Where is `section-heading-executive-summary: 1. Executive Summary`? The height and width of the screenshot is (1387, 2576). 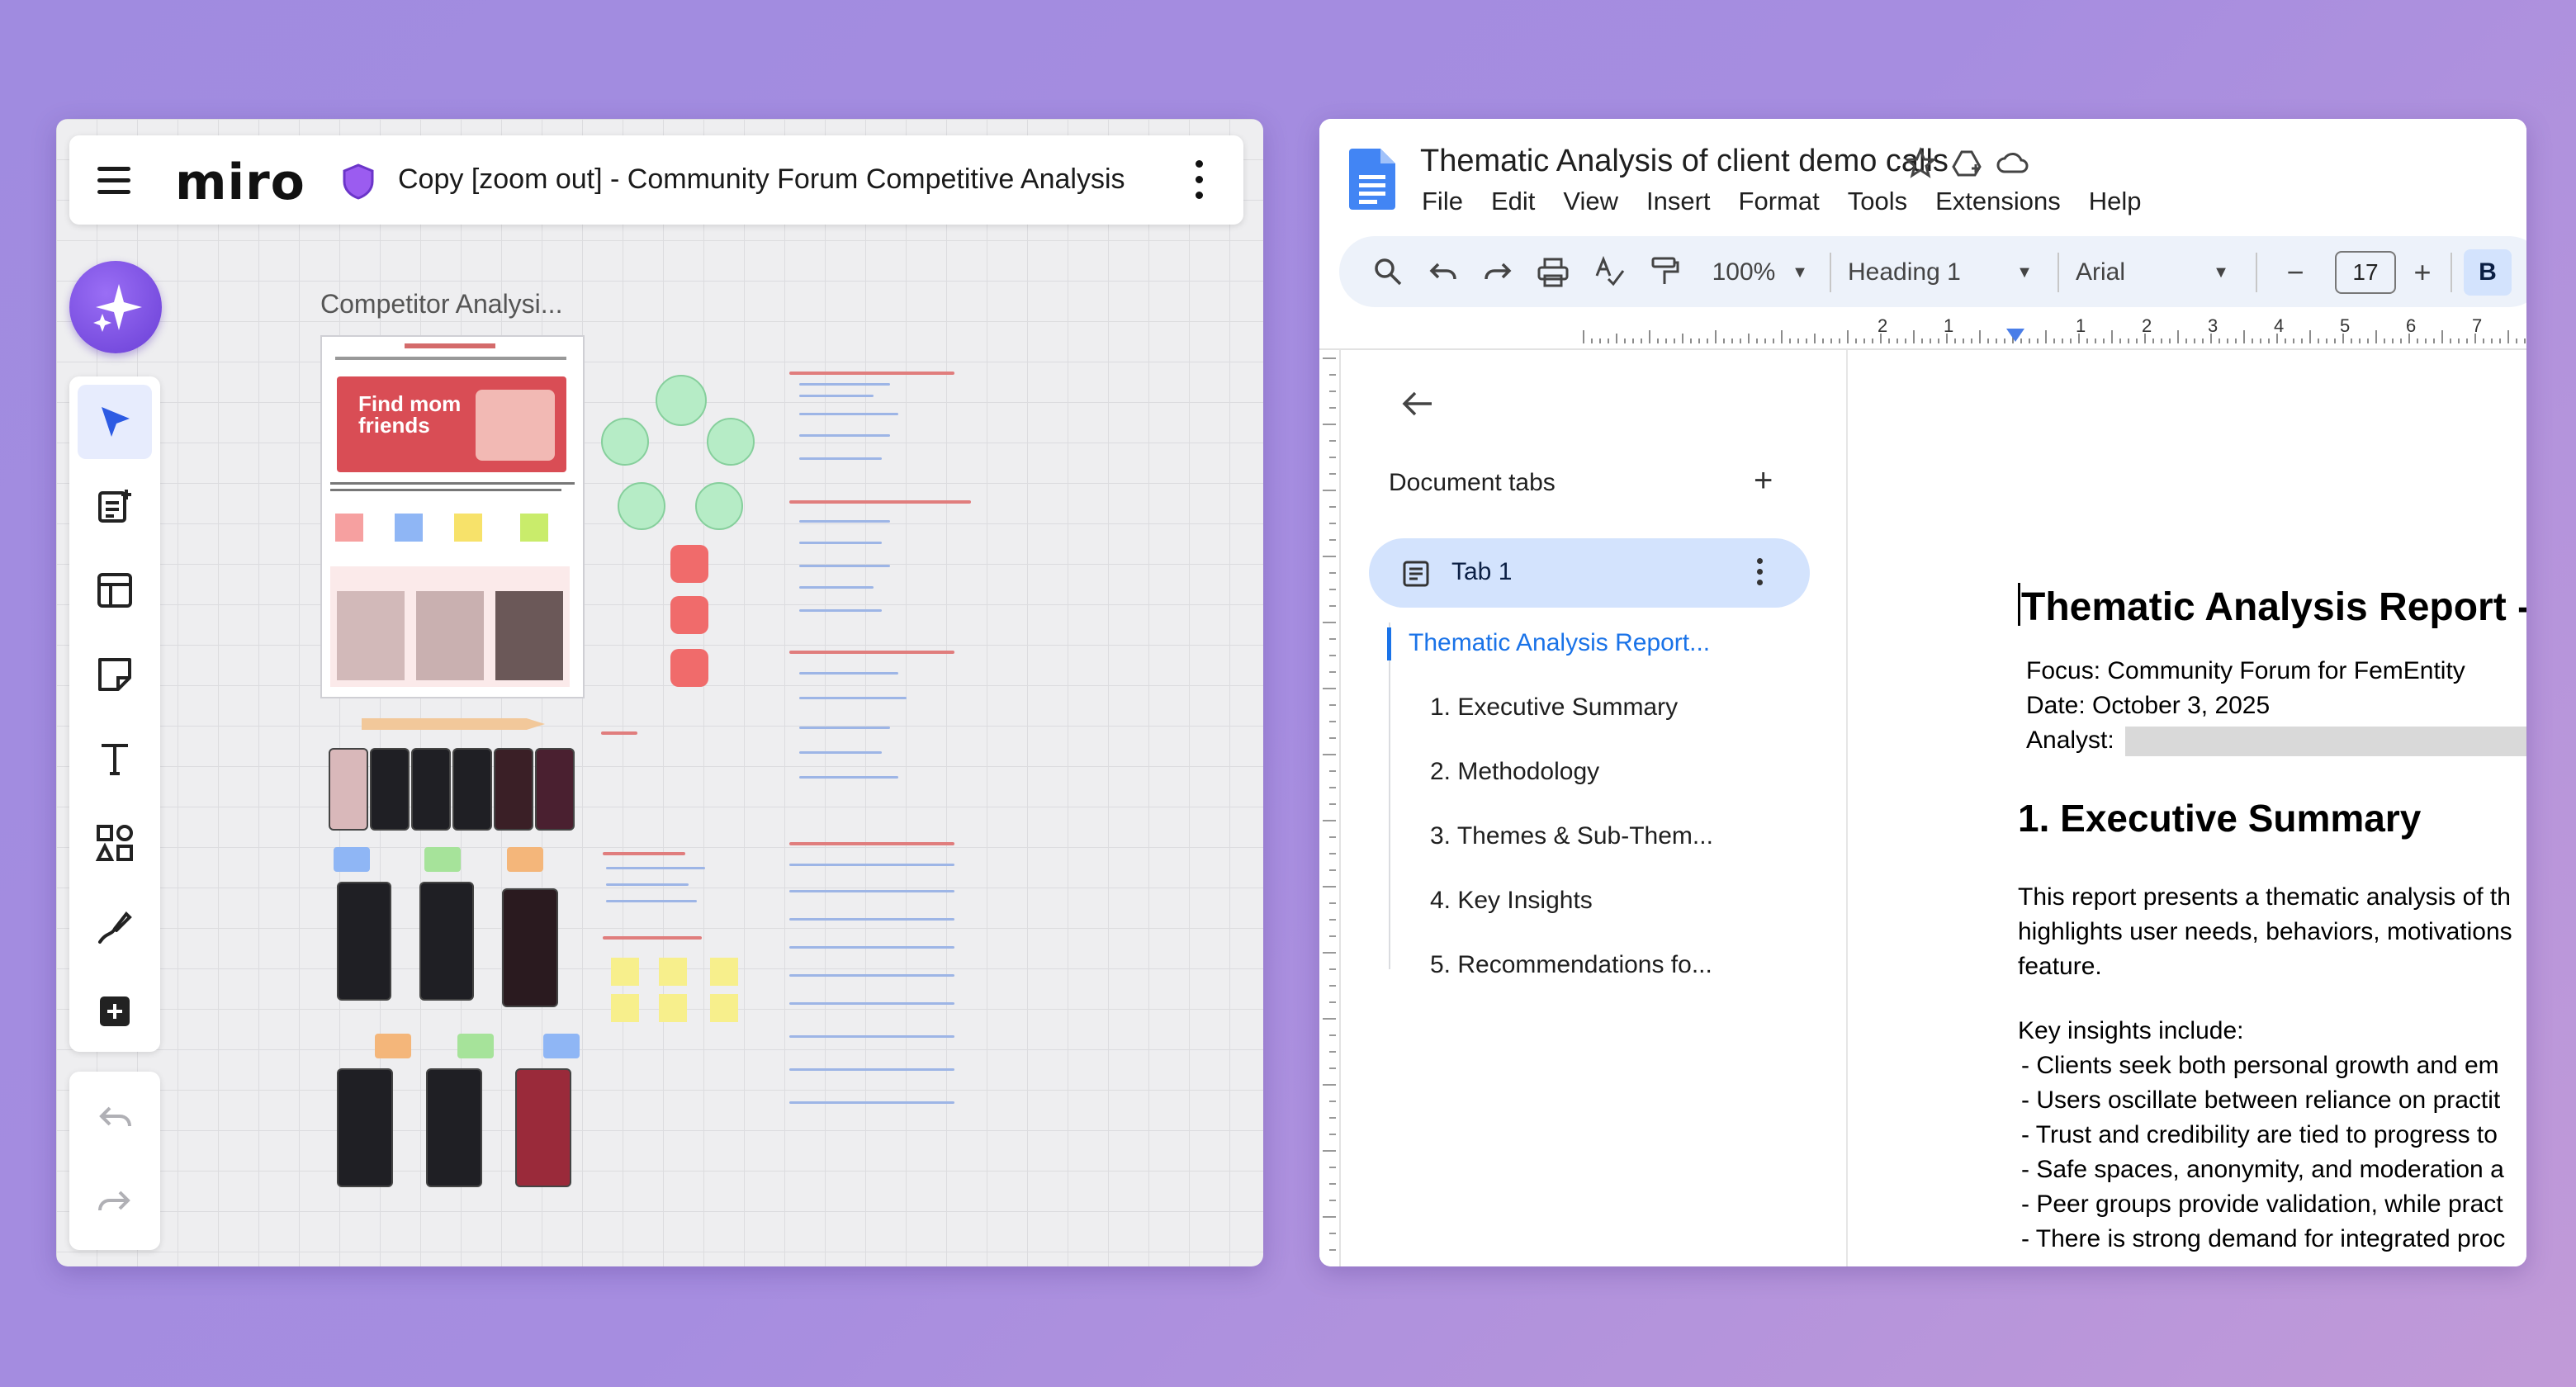 section-heading-executive-summary: 1. Executive Summary is located at coordinates (2219, 818).